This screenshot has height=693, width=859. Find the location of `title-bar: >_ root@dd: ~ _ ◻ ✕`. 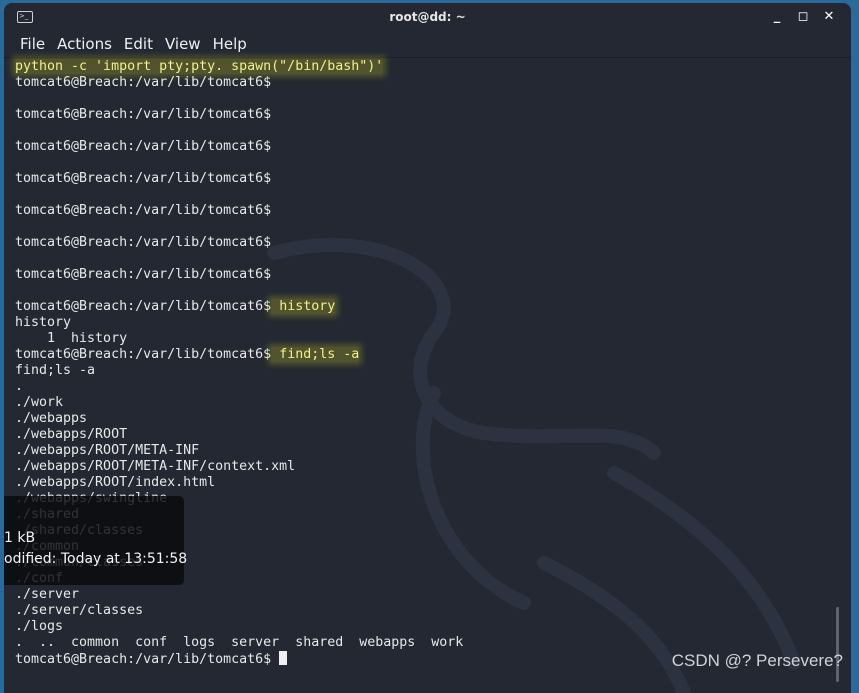

title-bar: >_ root@dd: ~ _ ◻ ✕ is located at coordinates (427, 18).